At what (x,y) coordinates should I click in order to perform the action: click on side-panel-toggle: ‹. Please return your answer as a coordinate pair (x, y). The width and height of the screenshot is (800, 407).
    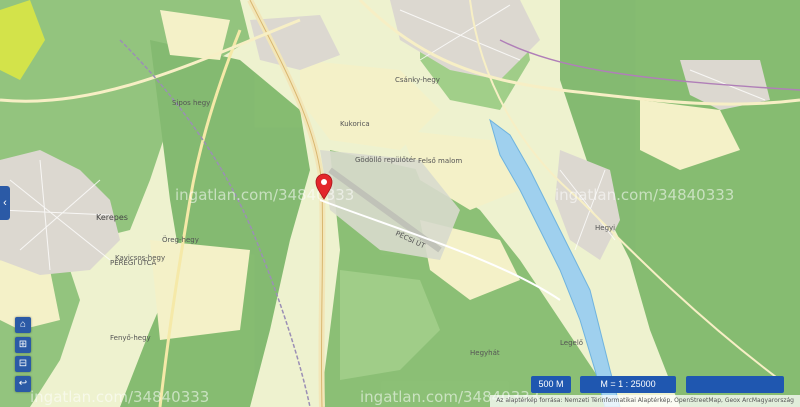
    Looking at the image, I should click on (5, 203).